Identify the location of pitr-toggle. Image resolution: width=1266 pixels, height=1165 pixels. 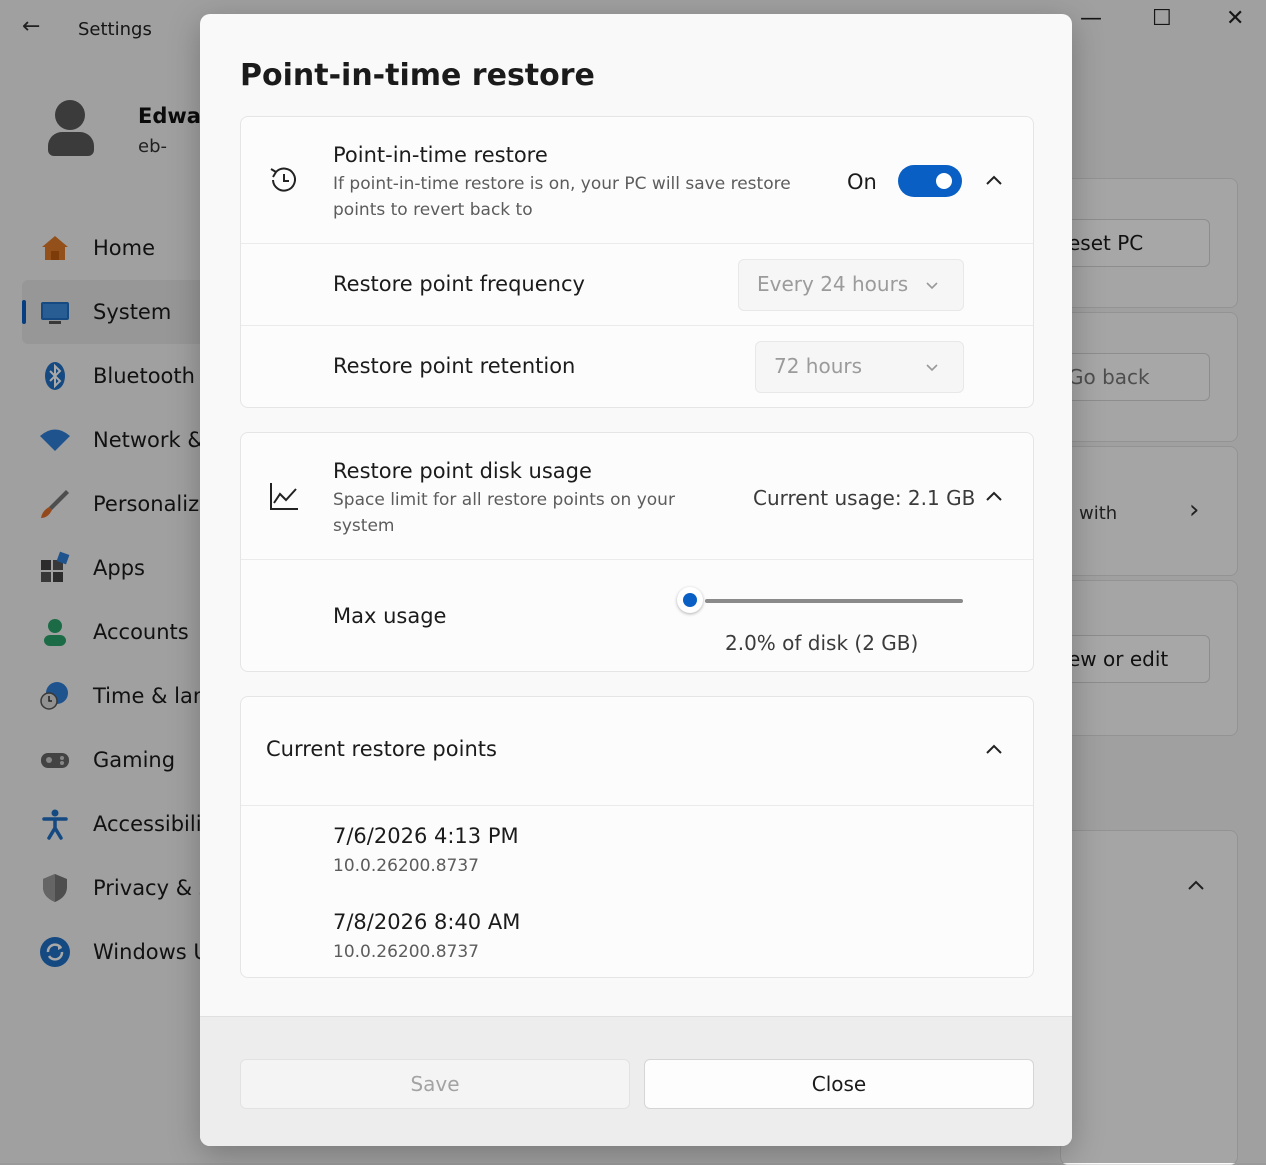
(930, 181).